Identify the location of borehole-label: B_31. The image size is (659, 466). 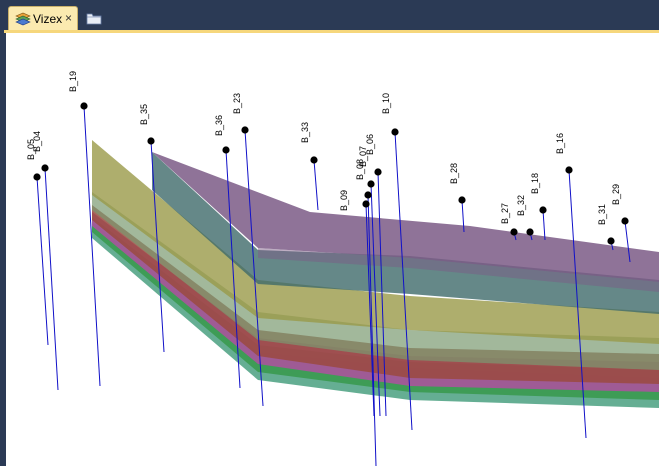
(602, 214).